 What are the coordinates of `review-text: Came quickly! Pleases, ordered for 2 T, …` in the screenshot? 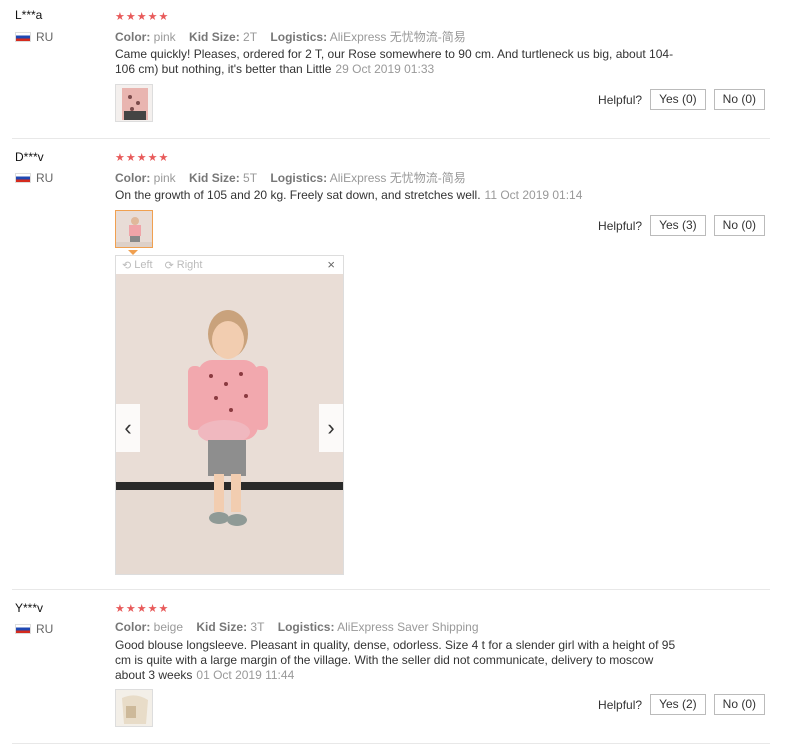 It's located at (394, 61).